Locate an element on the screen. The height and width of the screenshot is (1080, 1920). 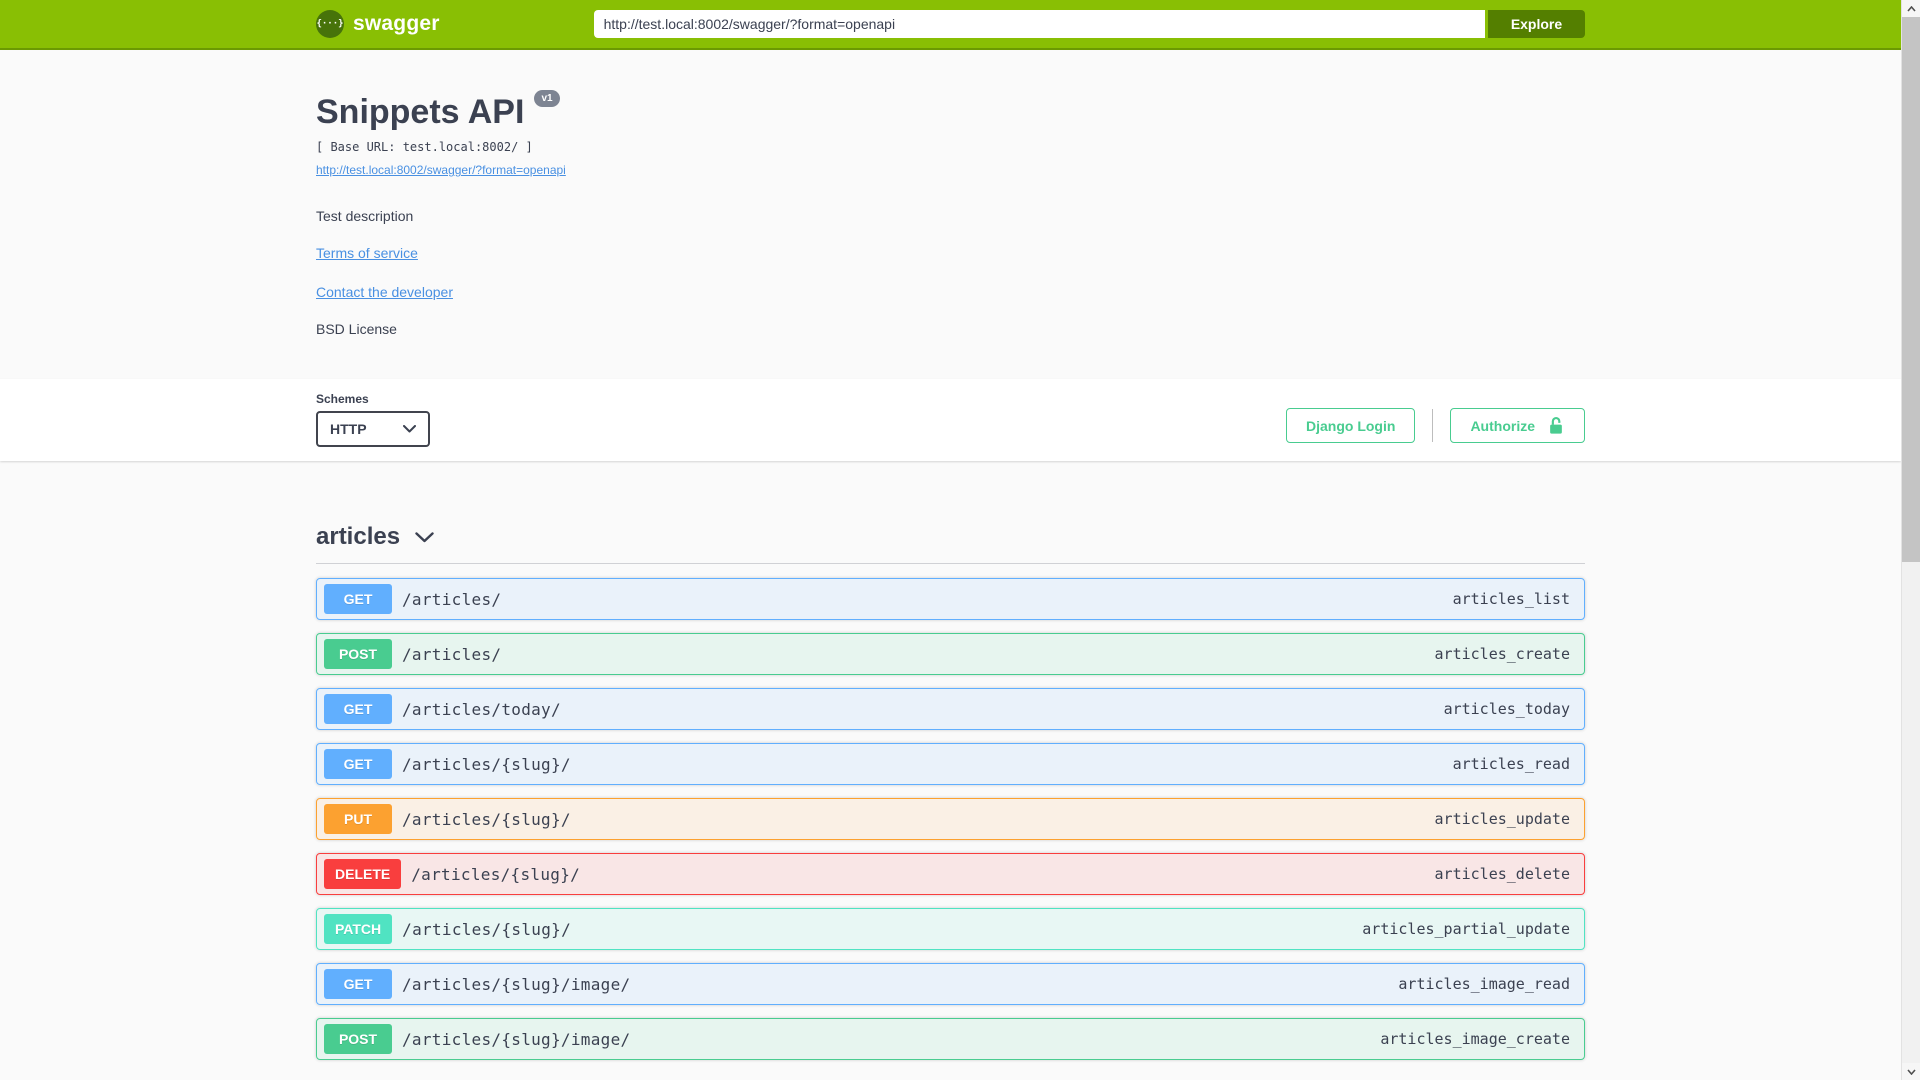
authorize-label: Authorize is located at coordinates (1502, 425).